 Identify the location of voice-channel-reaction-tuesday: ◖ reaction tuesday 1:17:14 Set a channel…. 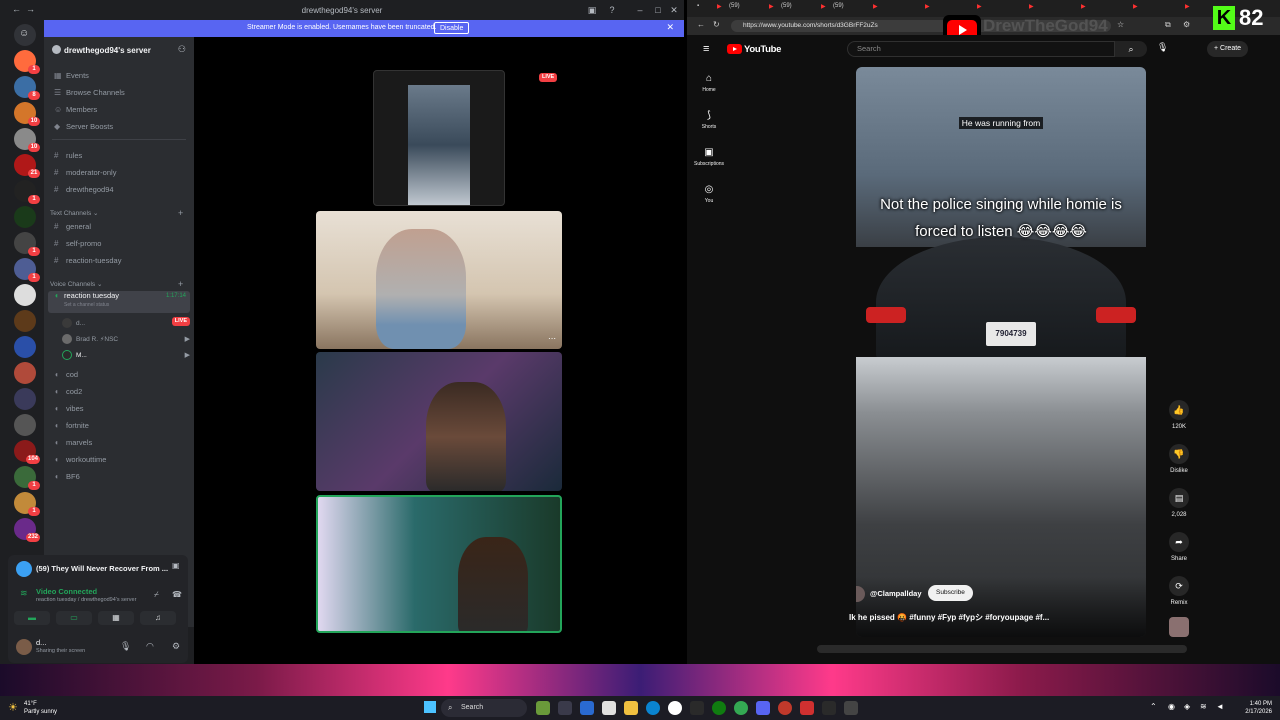
(119, 302).